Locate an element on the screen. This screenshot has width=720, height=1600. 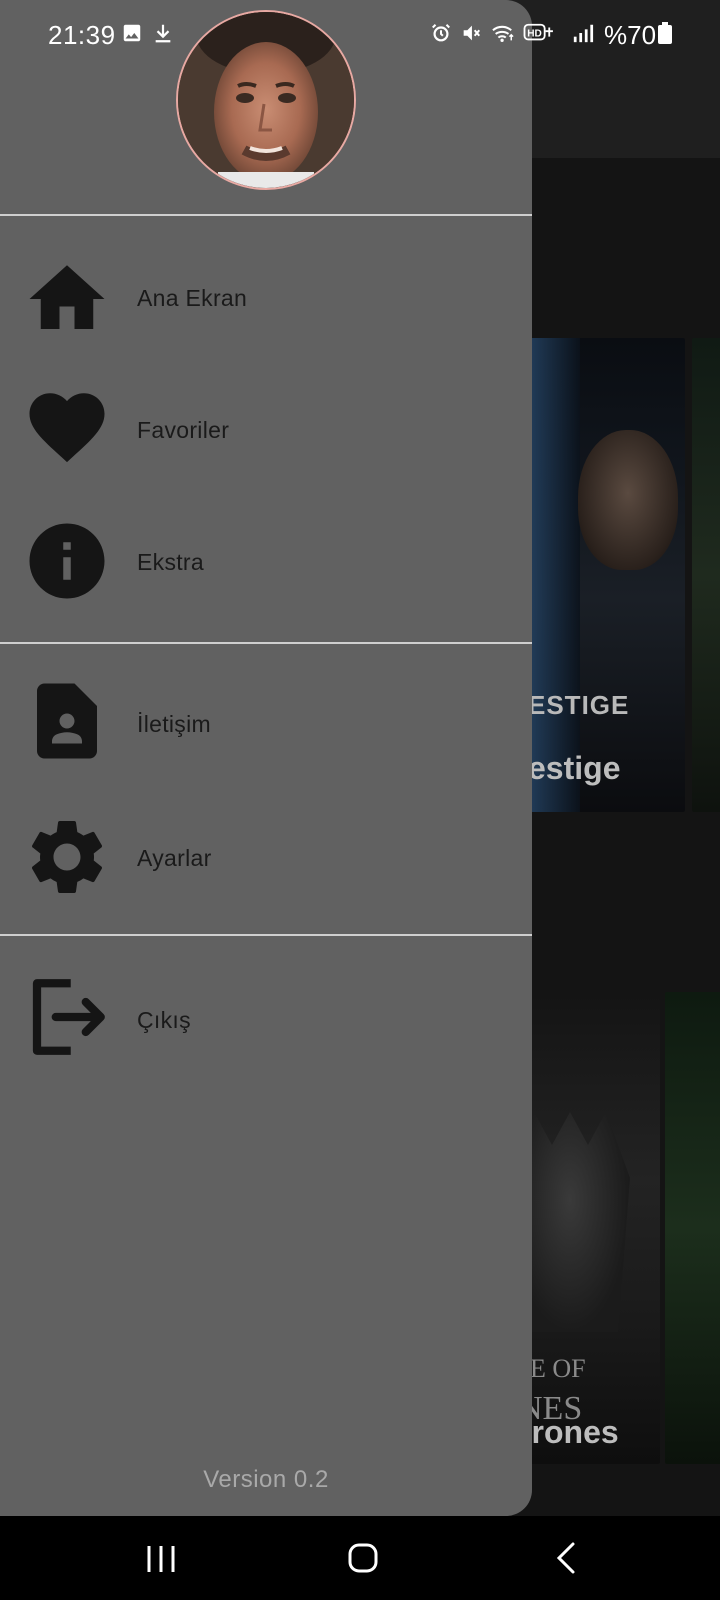
logout-icon is located at coordinates (68, 1017).